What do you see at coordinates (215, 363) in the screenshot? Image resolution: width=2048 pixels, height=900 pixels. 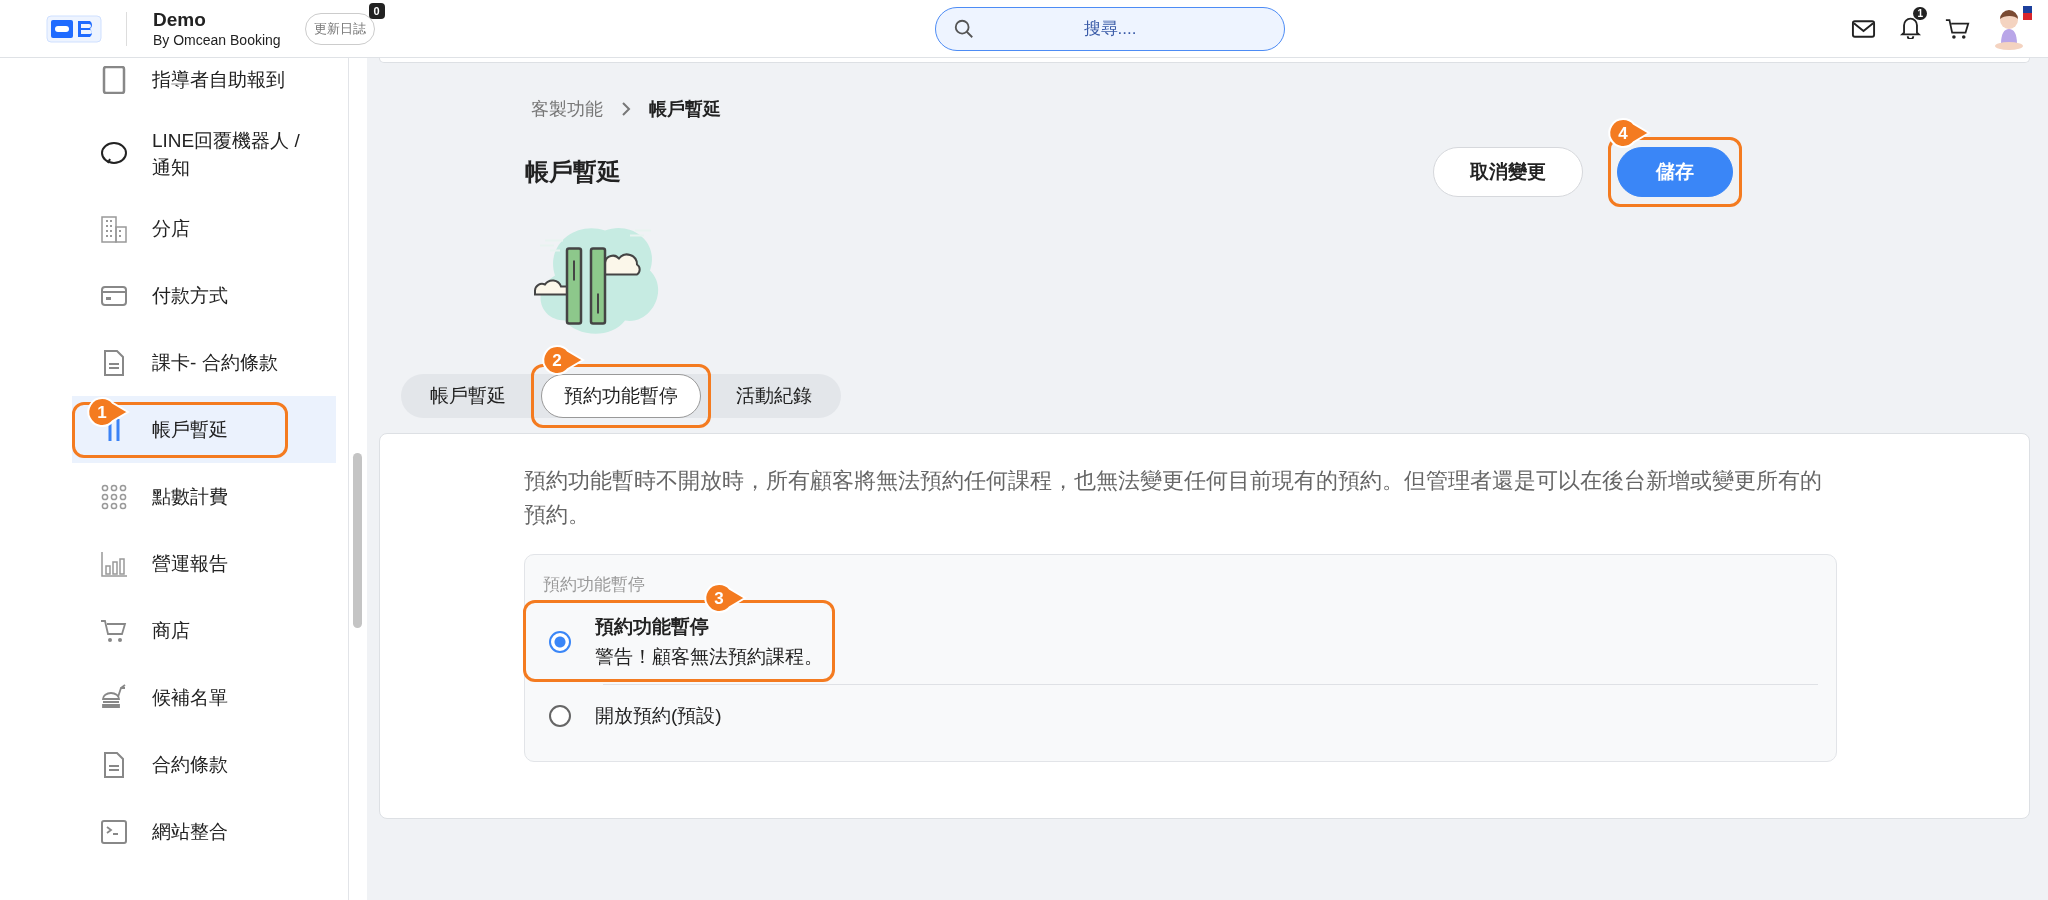 I see `sidebar-item-label: 課卡- 合約條款` at bounding box center [215, 363].